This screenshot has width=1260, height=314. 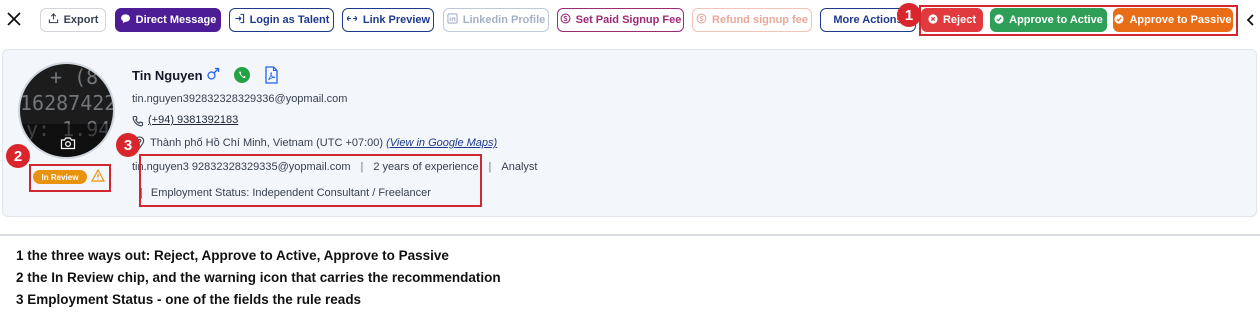 I want to click on chevron-left-icon, so click(x=1251, y=20).